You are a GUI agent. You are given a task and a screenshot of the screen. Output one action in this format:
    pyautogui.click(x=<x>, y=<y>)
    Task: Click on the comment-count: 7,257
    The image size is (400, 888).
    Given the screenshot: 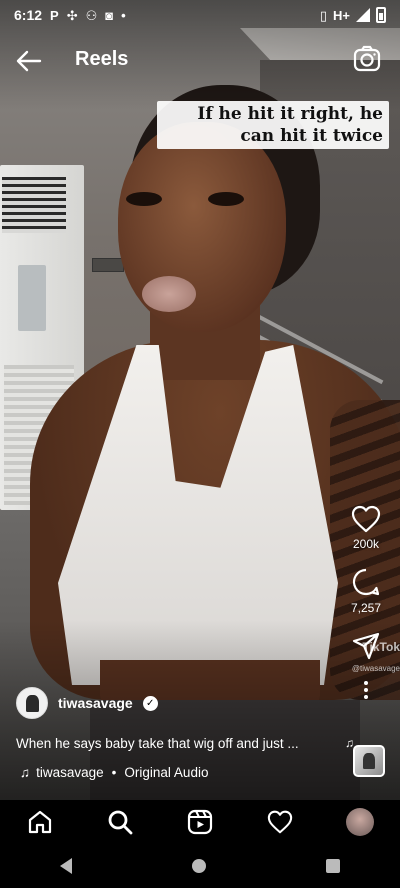 What is the action you would take?
    pyautogui.click(x=366, y=608)
    